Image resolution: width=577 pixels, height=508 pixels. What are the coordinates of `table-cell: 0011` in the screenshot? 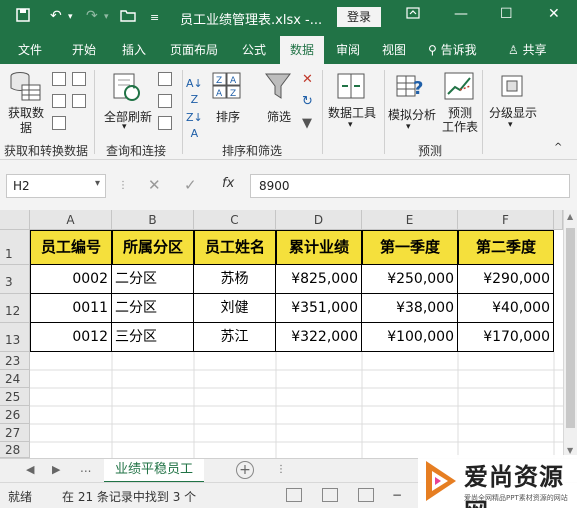 It's located at (71, 308).